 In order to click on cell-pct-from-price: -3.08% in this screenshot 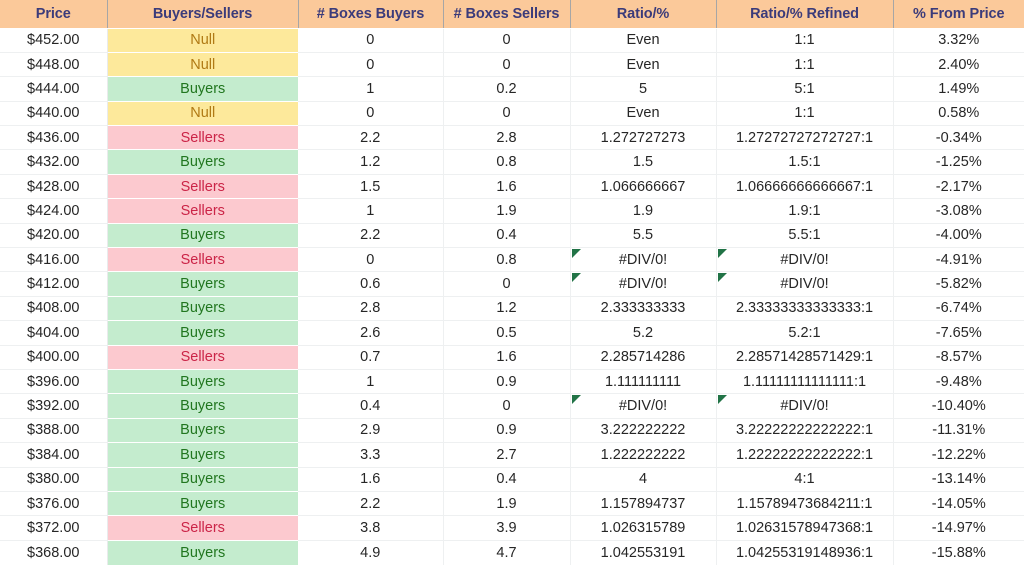, I will do `click(958, 211)`.